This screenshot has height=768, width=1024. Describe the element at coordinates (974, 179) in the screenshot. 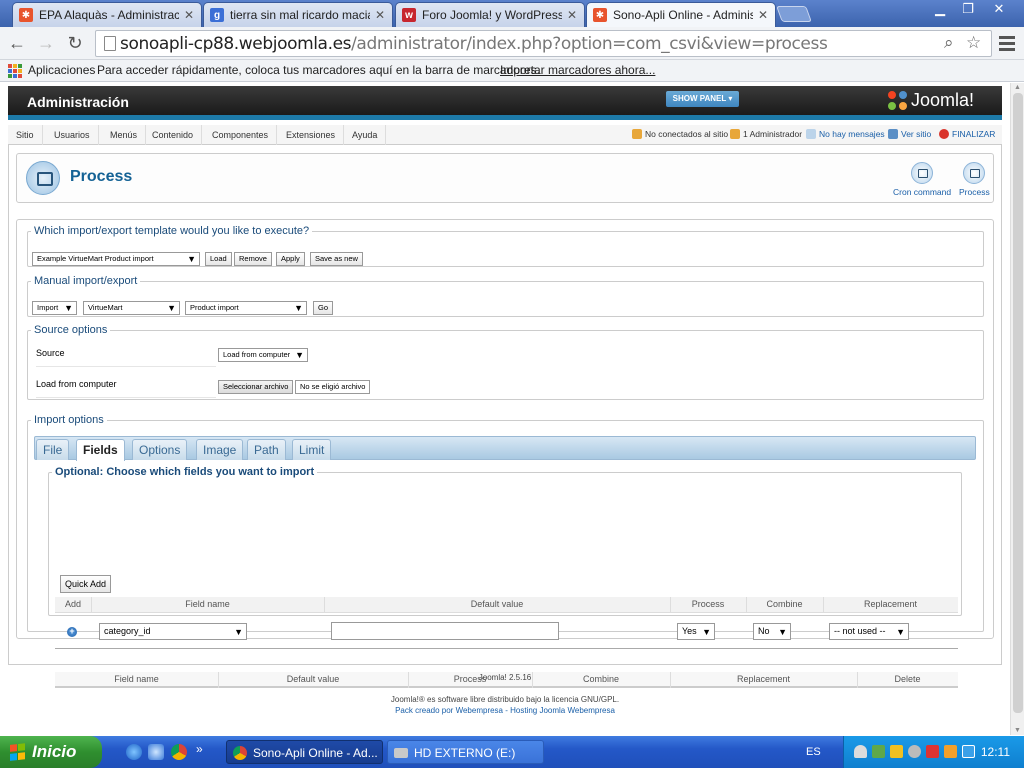

I see `process-button: Process` at that location.